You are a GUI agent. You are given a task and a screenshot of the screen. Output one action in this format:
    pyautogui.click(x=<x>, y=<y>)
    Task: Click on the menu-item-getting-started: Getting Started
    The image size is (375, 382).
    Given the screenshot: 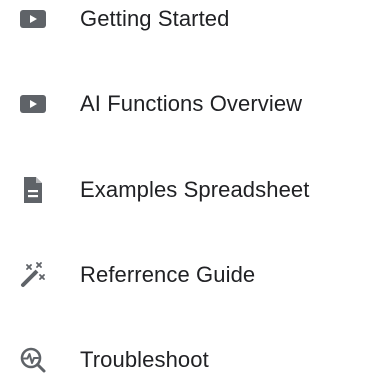 What is the action you would take?
    pyautogui.click(x=187, y=20)
    